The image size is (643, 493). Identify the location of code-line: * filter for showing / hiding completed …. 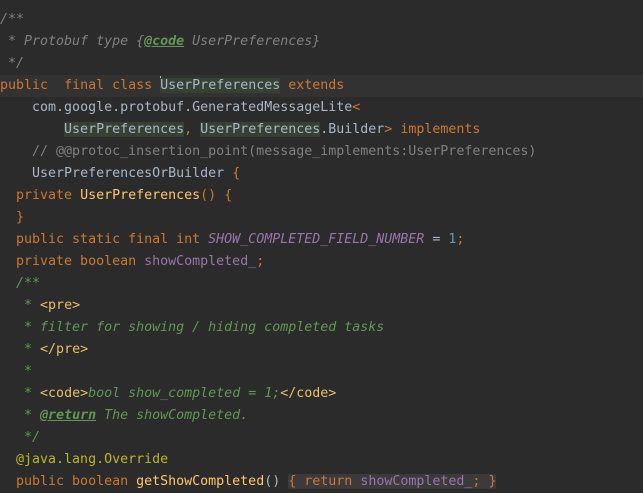
(321, 328).